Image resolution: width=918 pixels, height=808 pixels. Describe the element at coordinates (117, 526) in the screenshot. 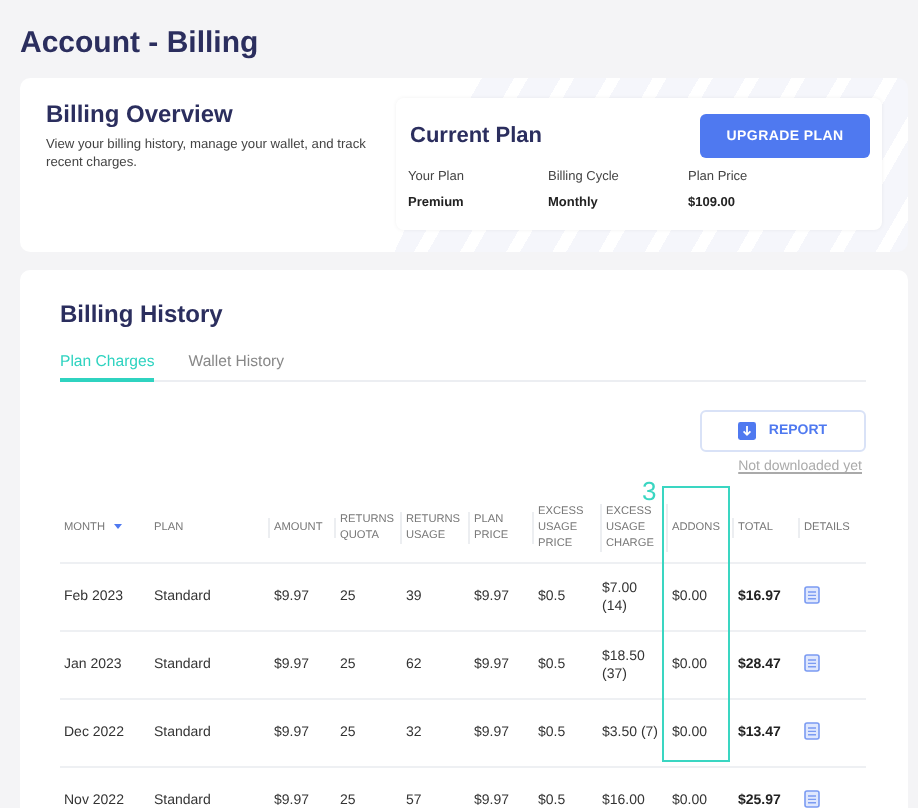

I see `sort-down-icon` at that location.